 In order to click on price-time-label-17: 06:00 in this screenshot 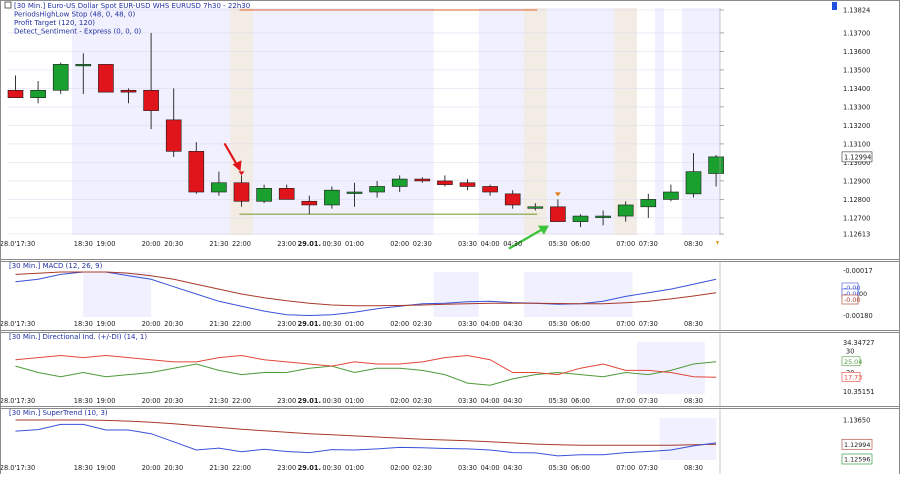, I will do `click(580, 244)`.